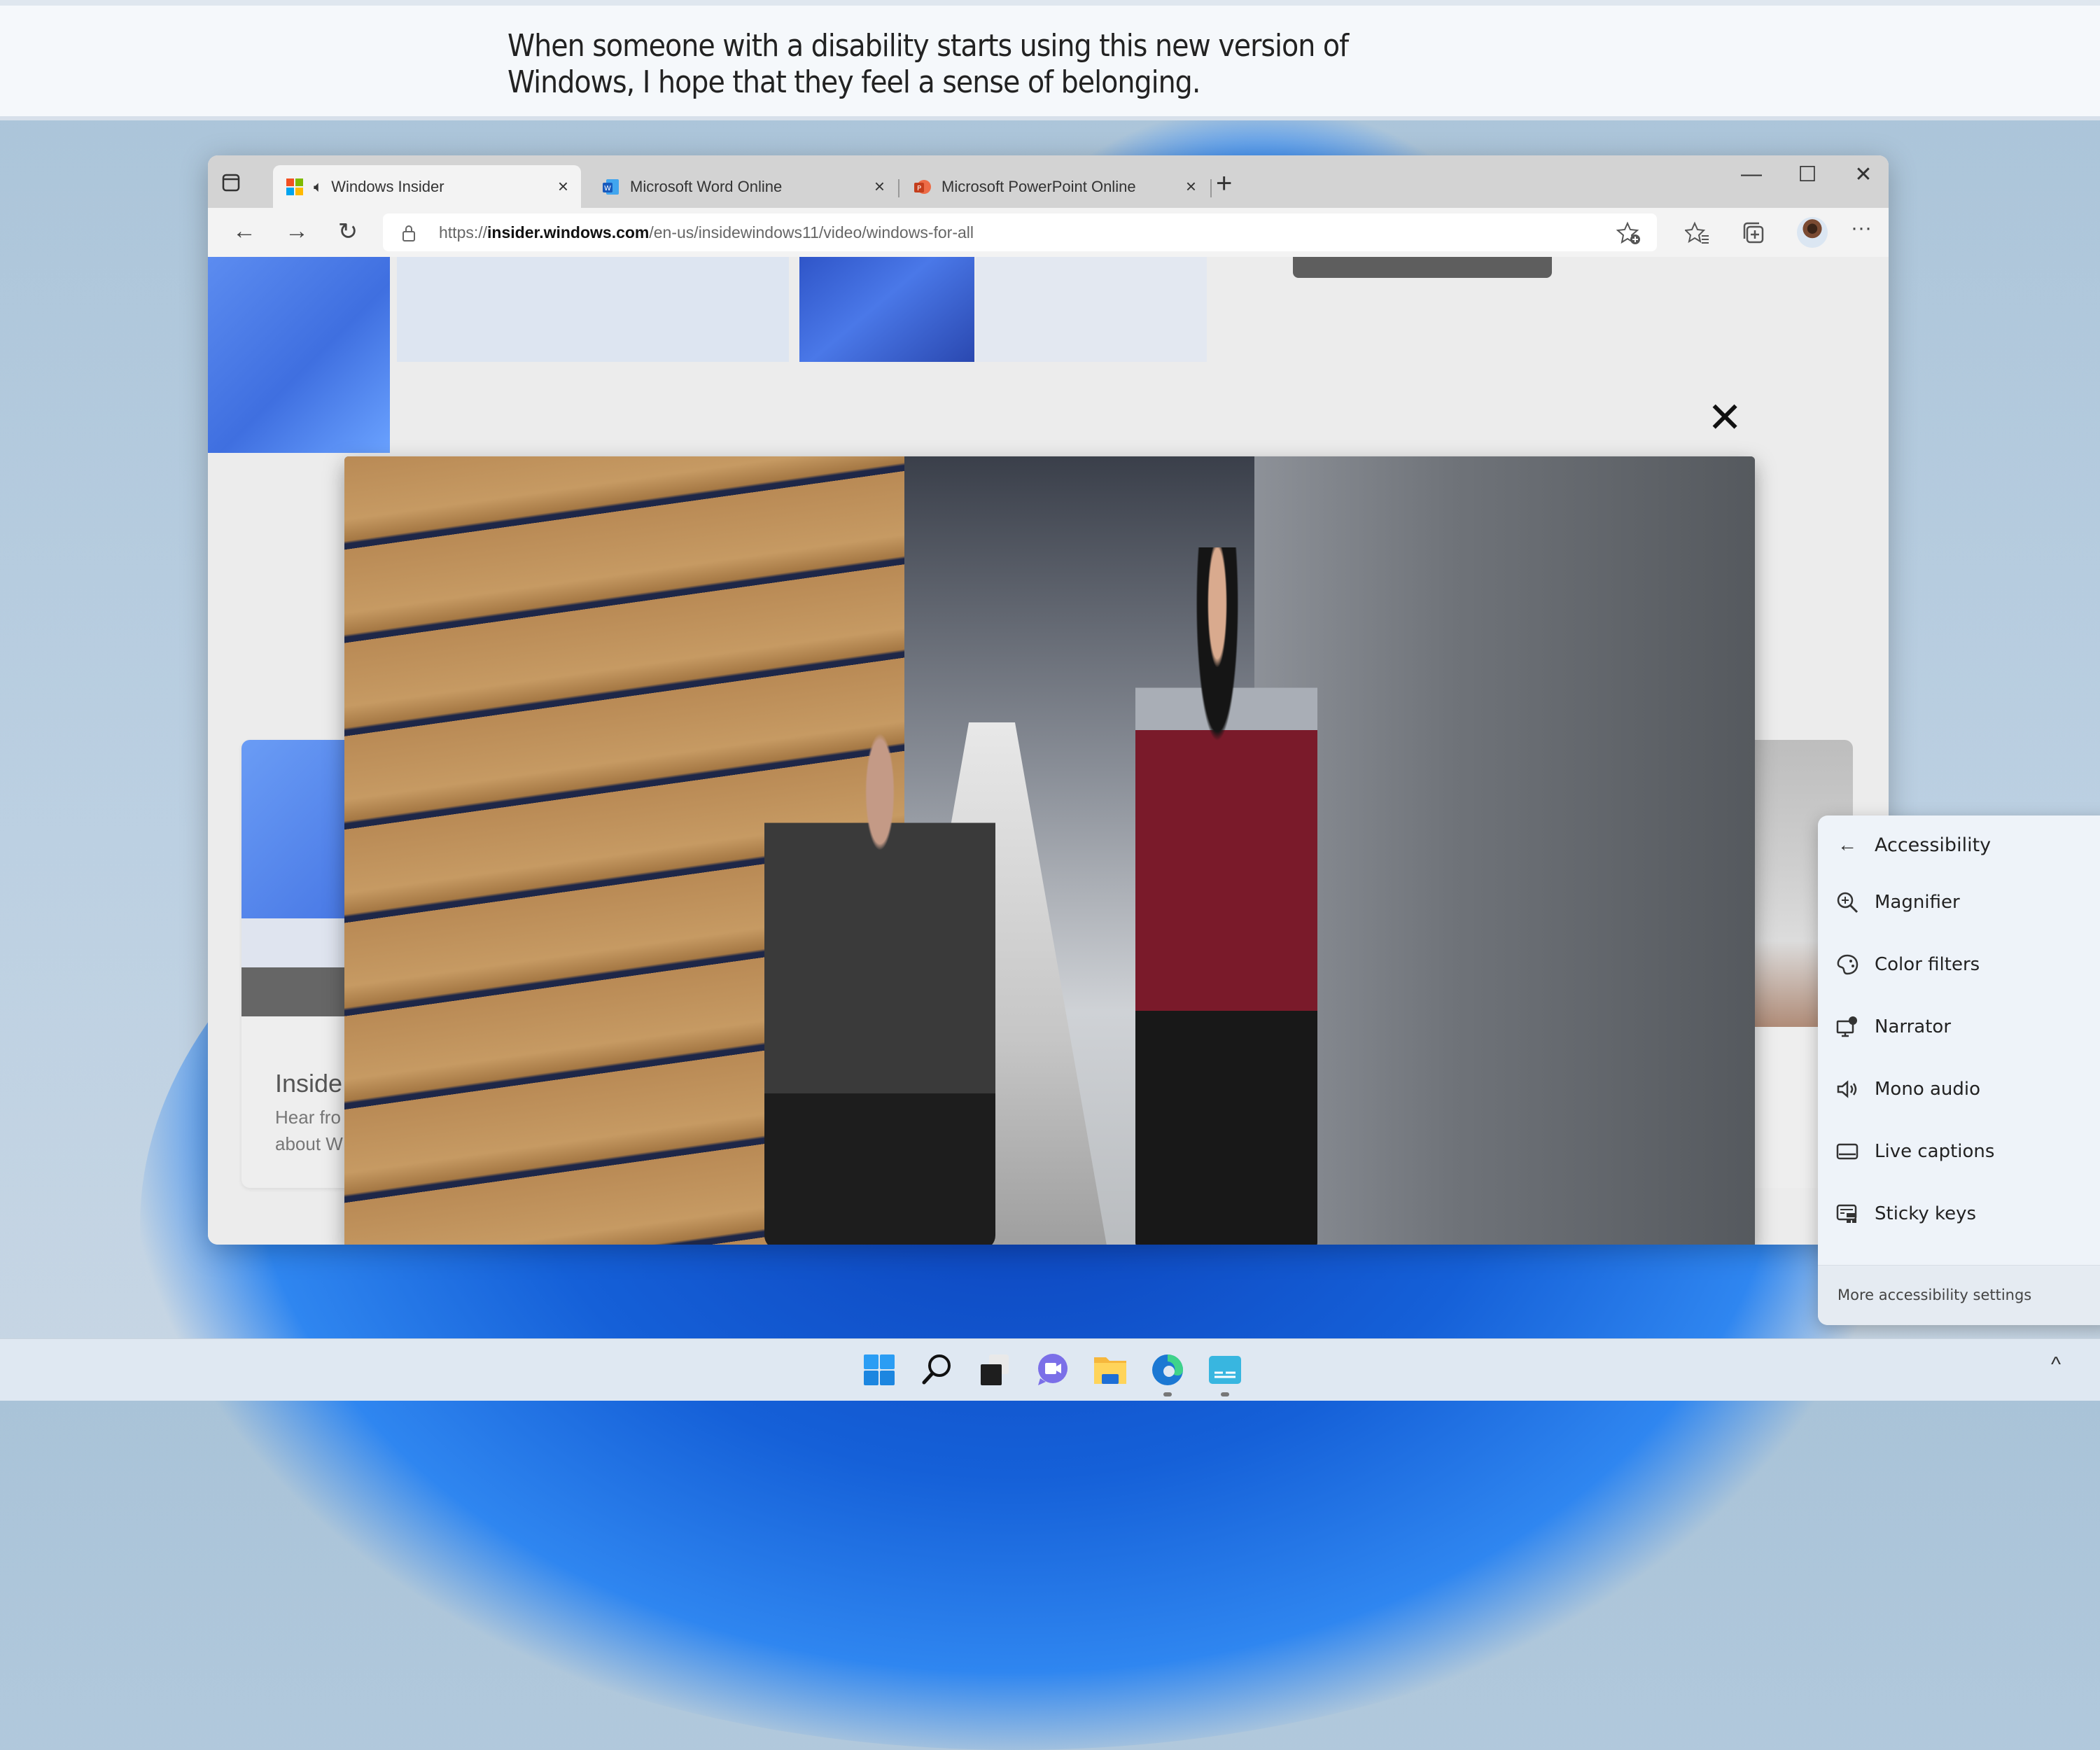 This screenshot has height=1750, width=2100. Describe the element at coordinates (886, 309) in the screenshot. I see `wallpaper-preview-image` at that location.